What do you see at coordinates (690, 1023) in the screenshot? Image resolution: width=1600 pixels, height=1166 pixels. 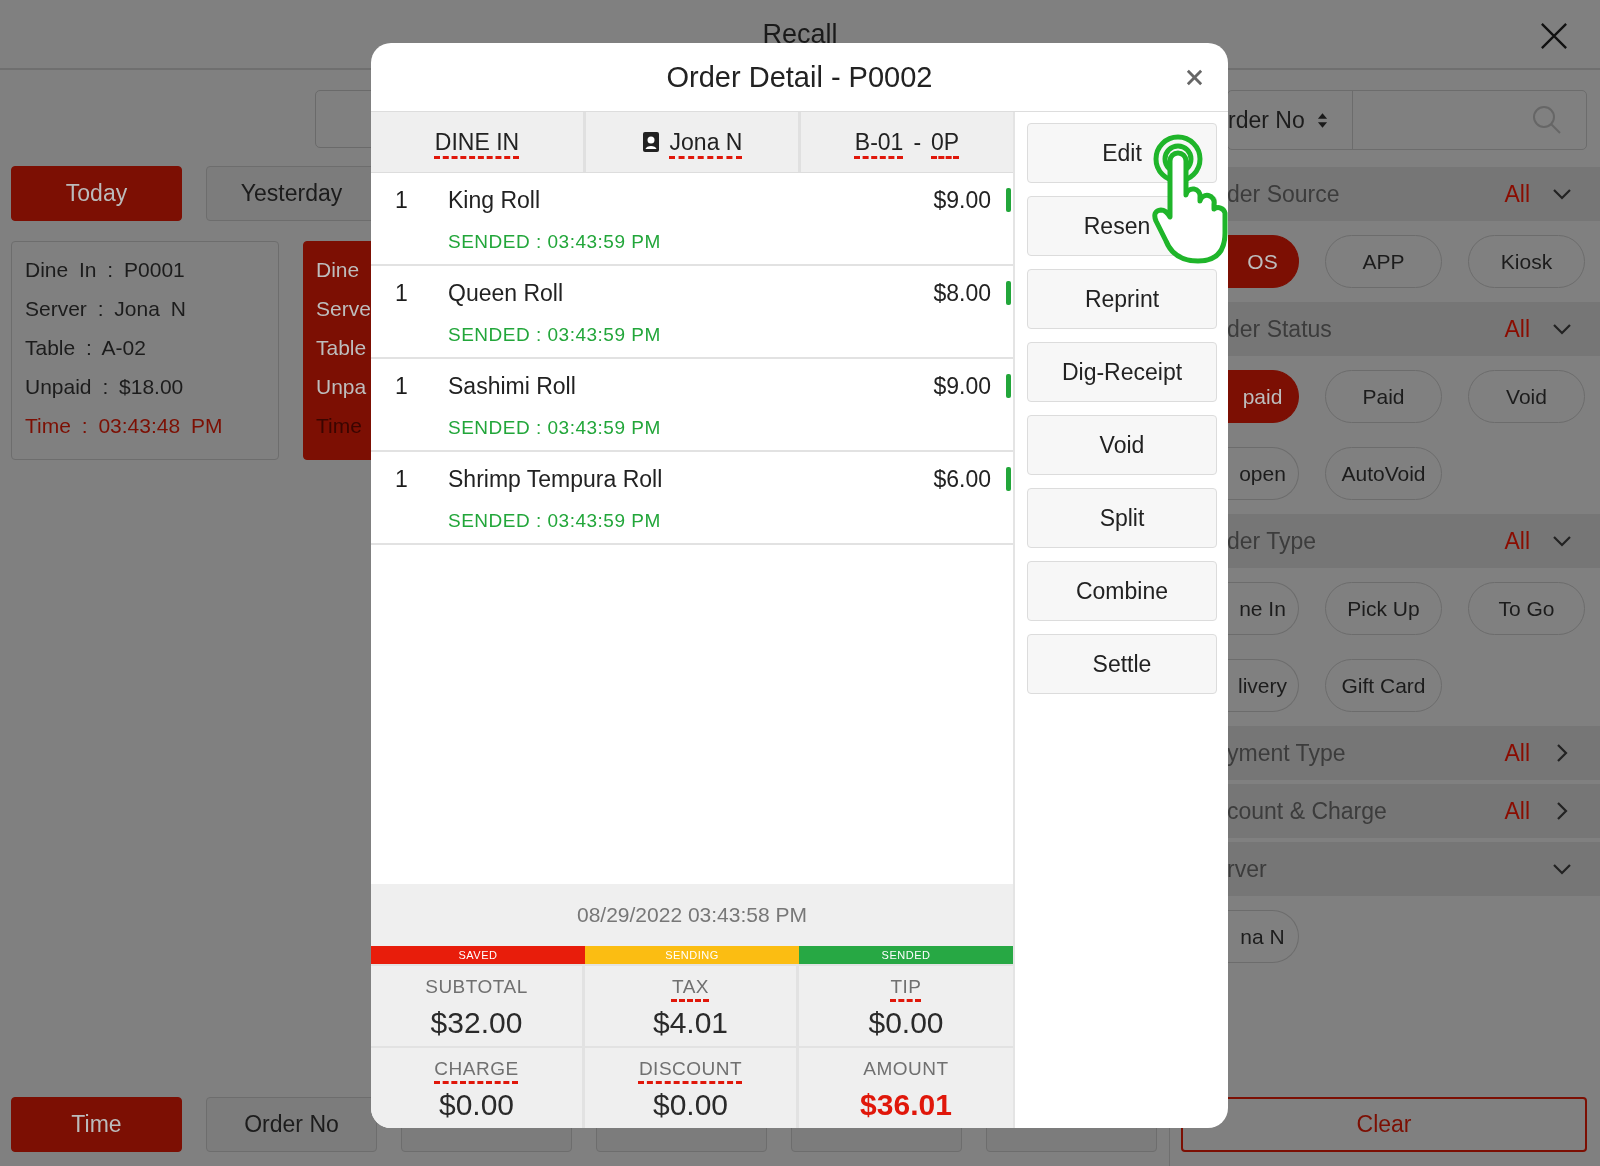 I see `total-value: $4.01` at bounding box center [690, 1023].